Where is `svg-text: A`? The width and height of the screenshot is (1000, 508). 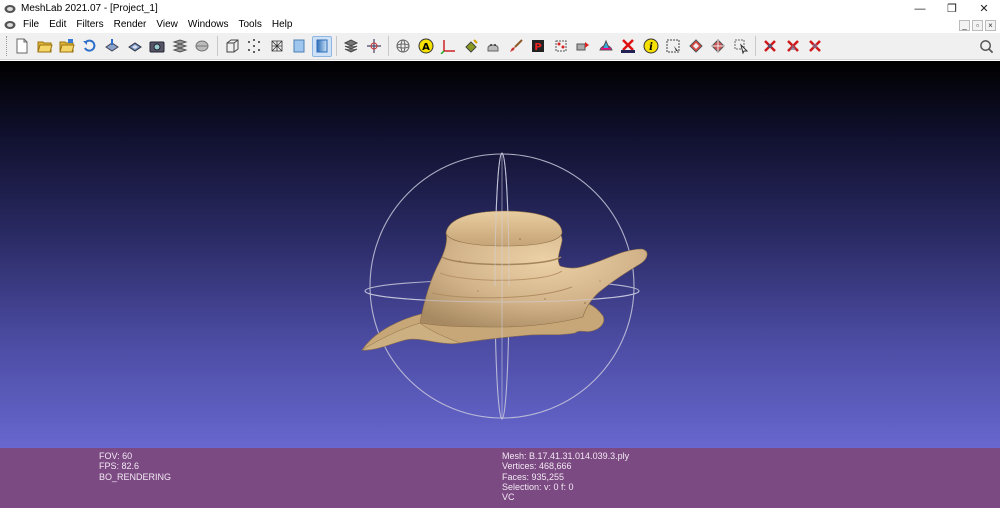 svg-text: A is located at coordinates (426, 47).